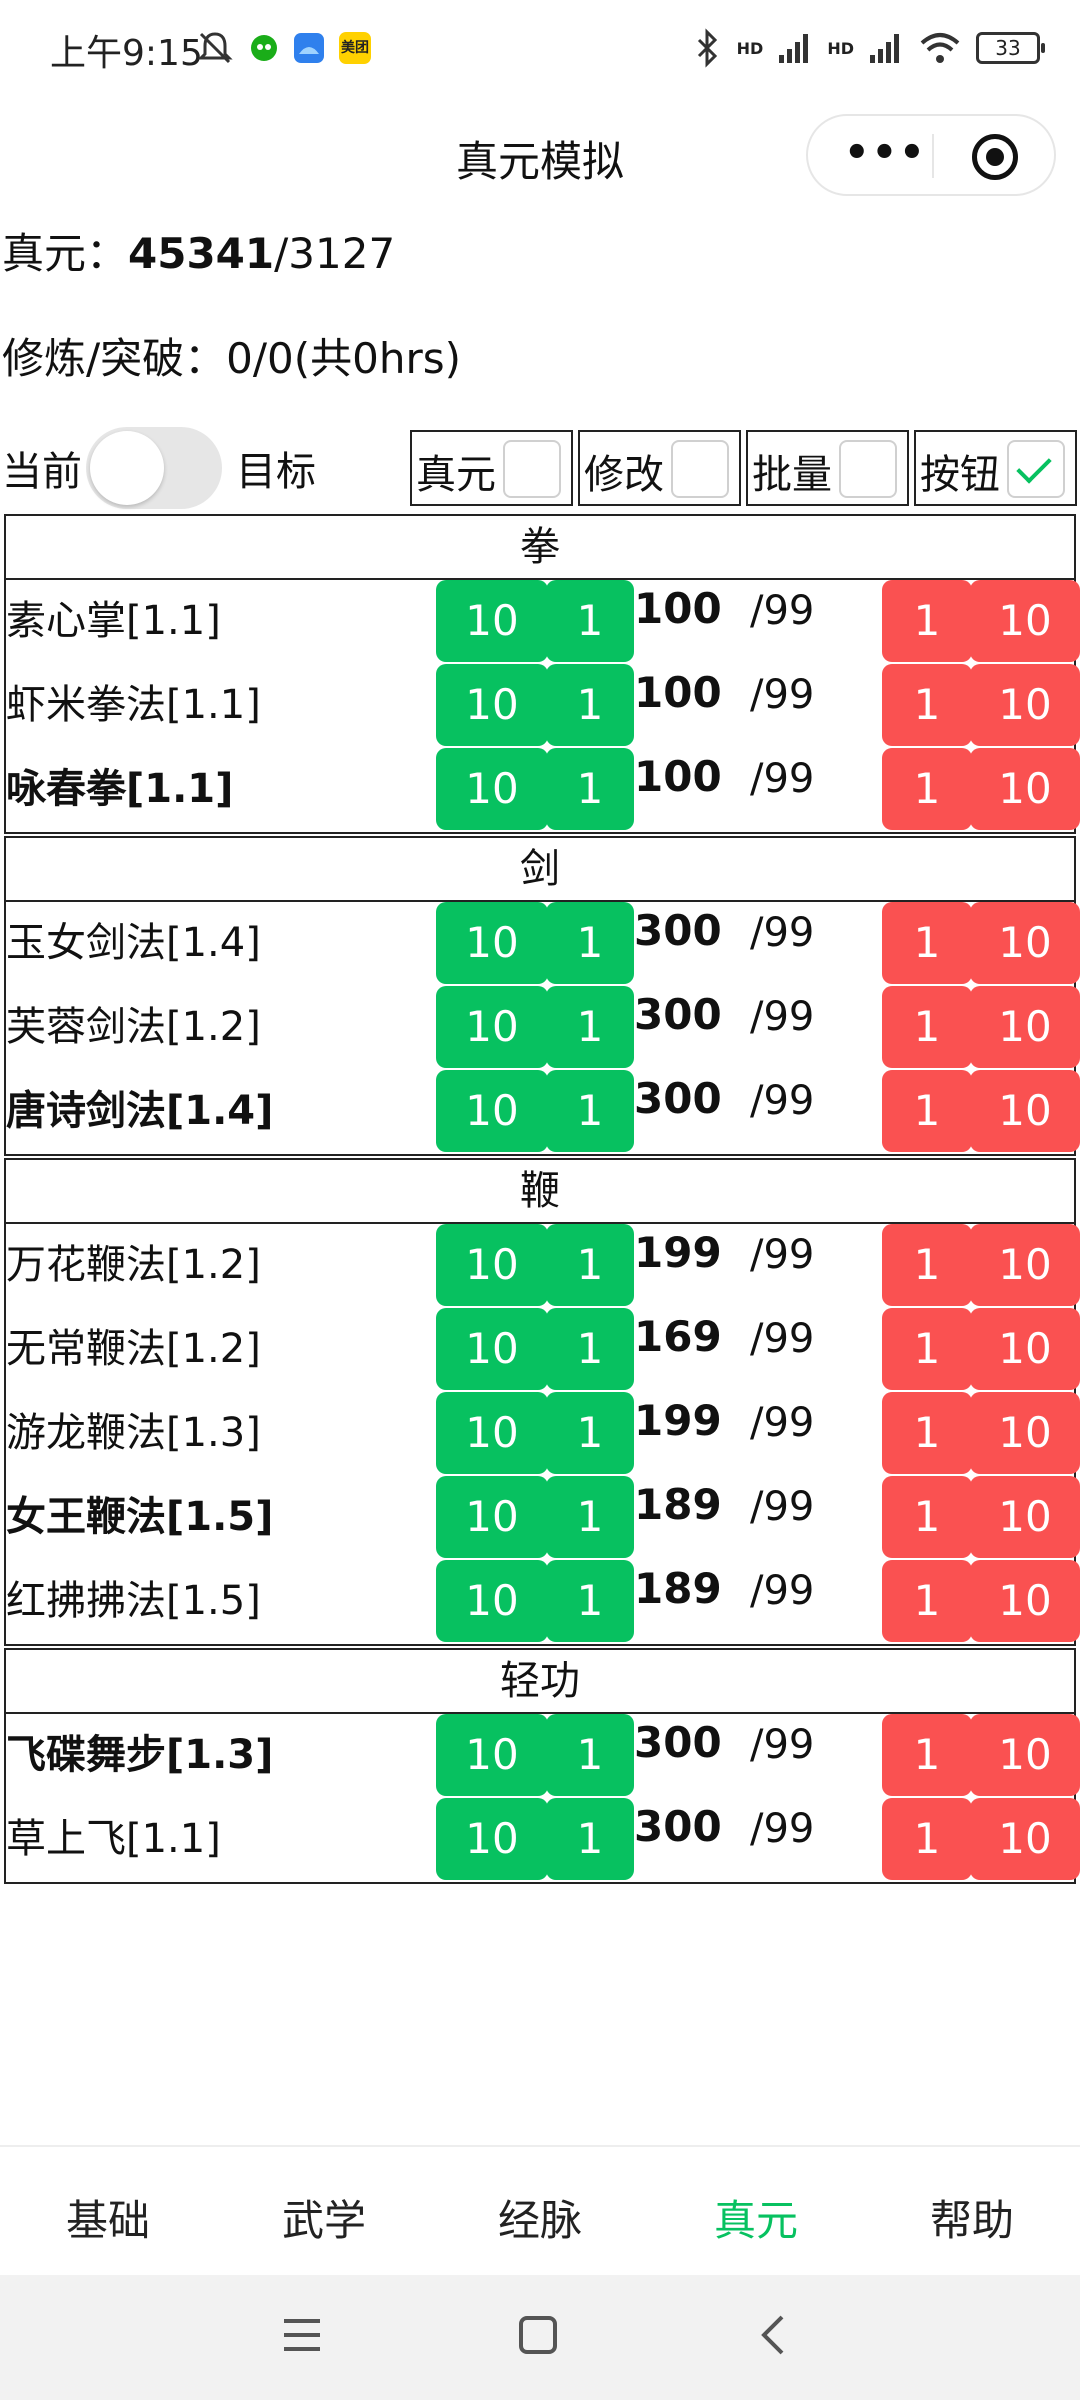 Image resolution: width=1080 pixels, height=2400 pixels. Describe the element at coordinates (65, 253) in the screenshot. I see `zhenyuan-label: 真元：` at that location.